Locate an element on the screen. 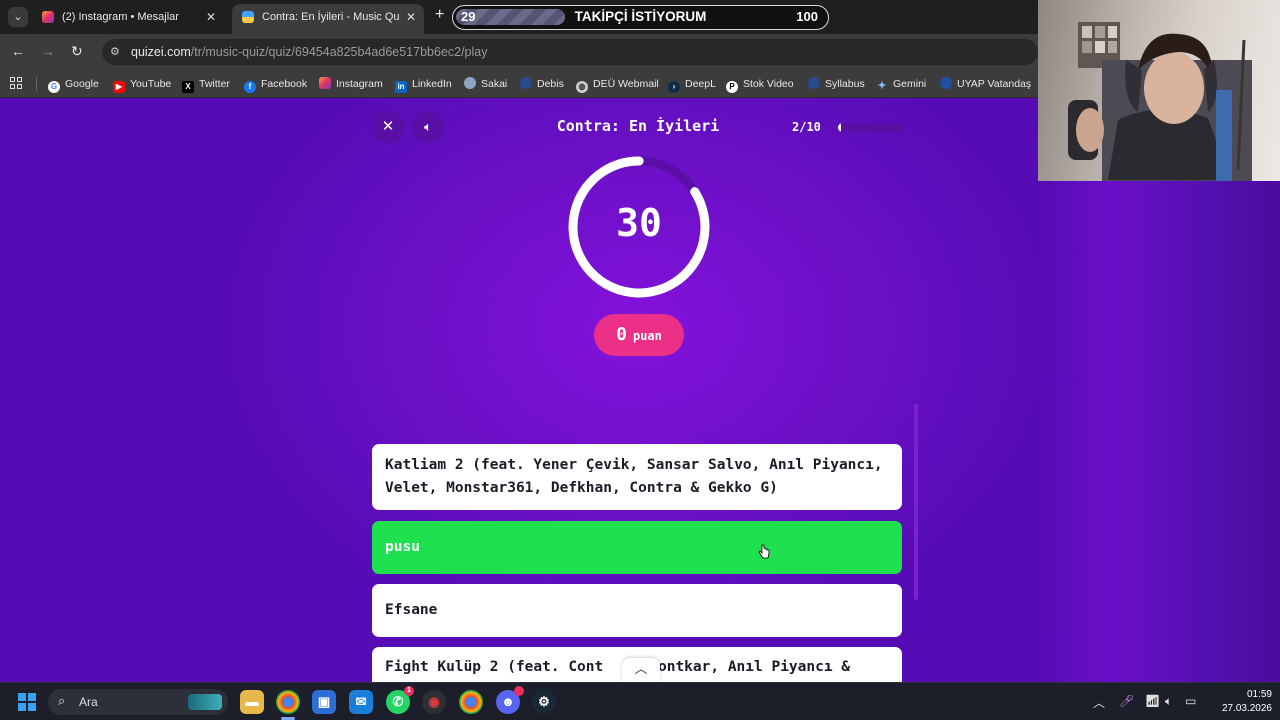 Image resolution: width=1280 pixels, height=720 pixels. microphone-icon: 🎤︎ is located at coordinates (1126, 701).